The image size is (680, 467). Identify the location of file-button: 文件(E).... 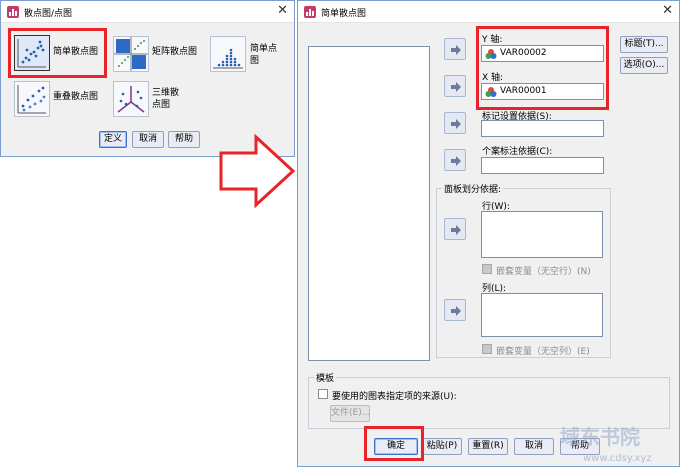
(350, 413).